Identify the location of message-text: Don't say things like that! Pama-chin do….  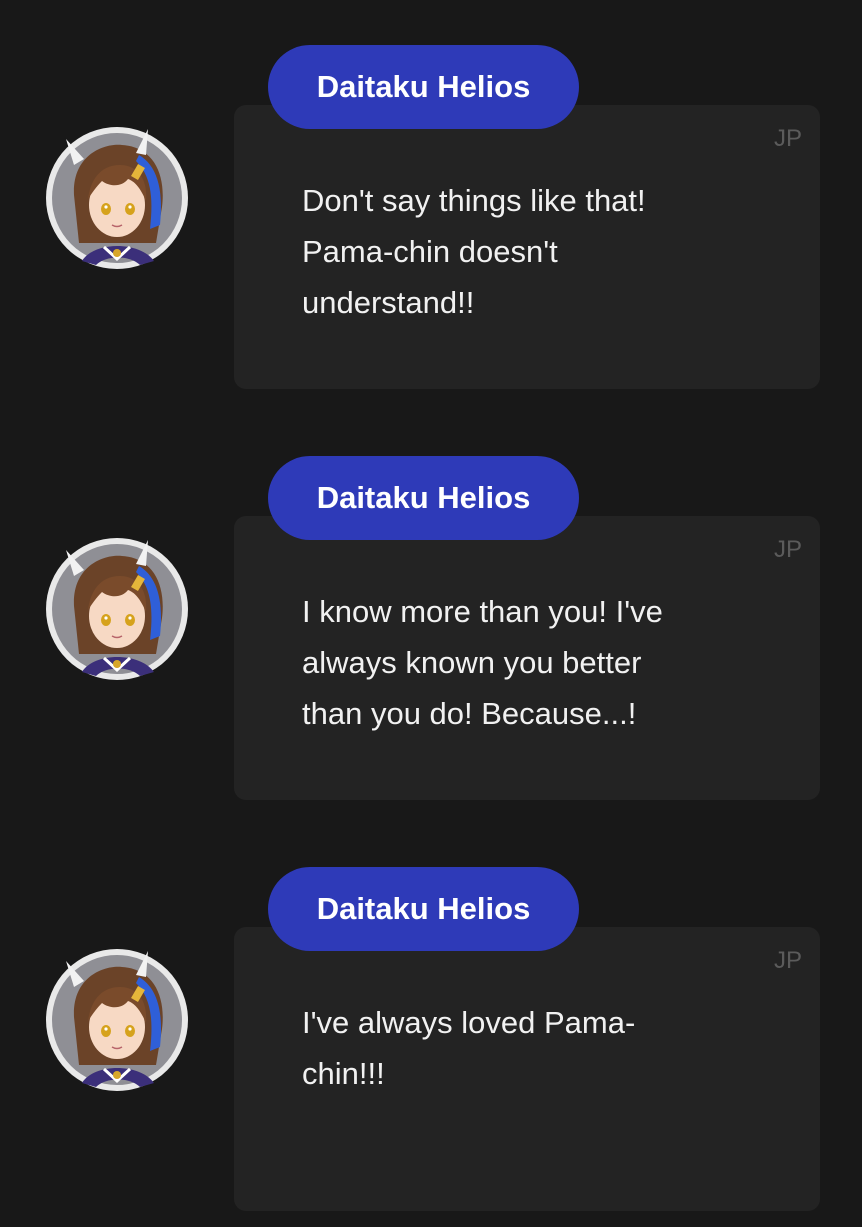
(474, 251).